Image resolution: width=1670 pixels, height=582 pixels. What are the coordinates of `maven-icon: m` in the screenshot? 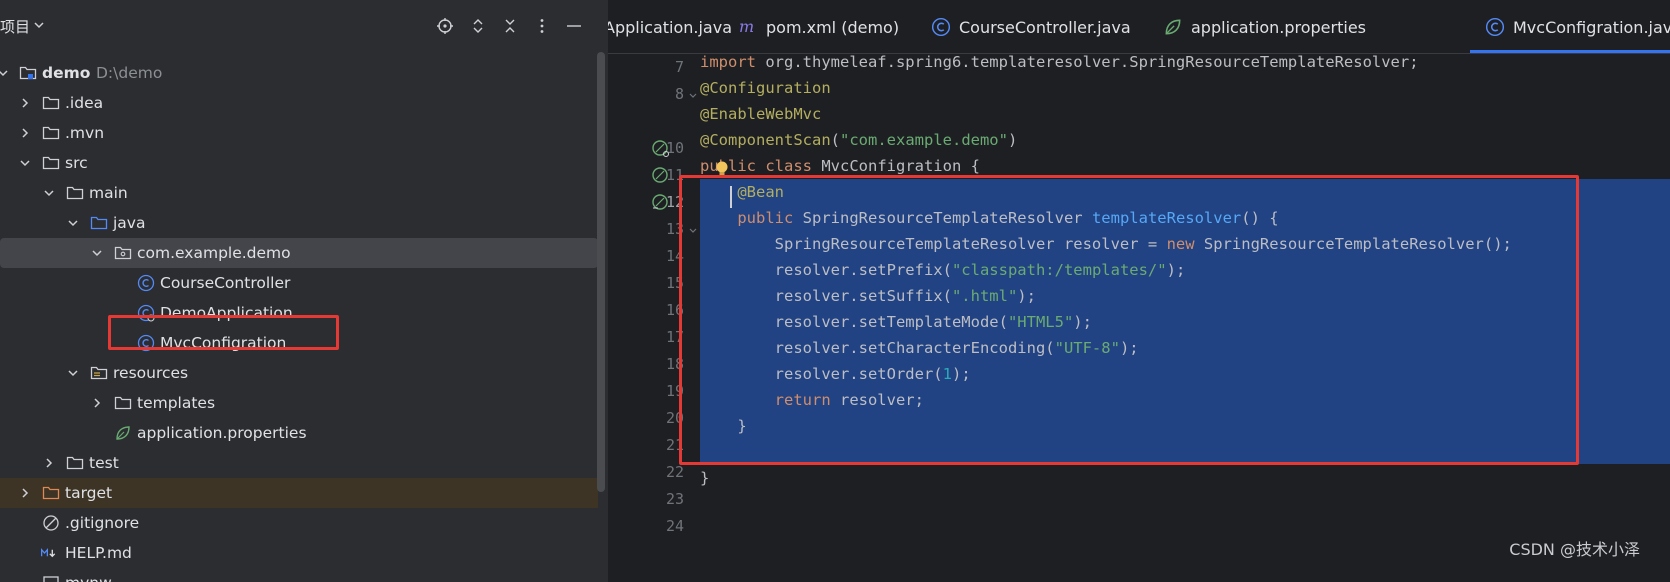 It's located at (746, 26).